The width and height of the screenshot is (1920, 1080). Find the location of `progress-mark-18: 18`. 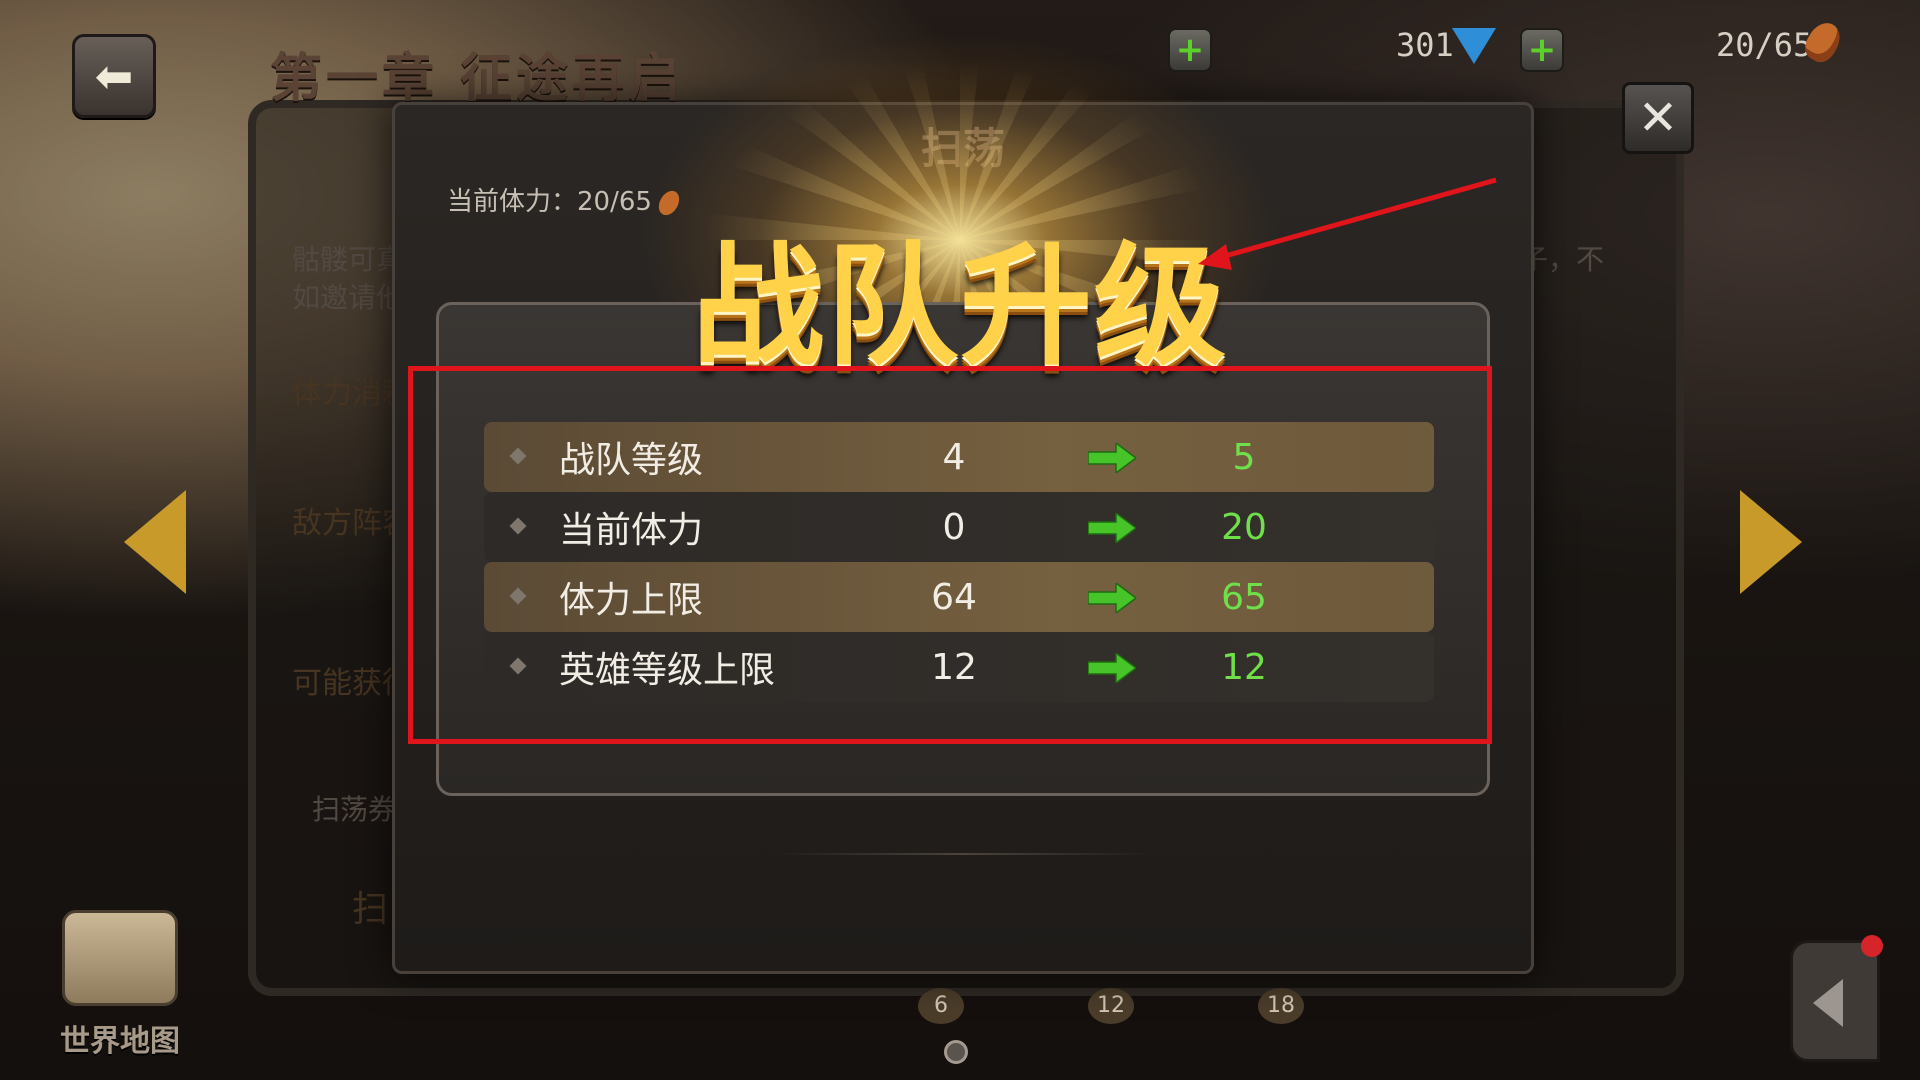

progress-mark-18: 18 is located at coordinates (1281, 1006).